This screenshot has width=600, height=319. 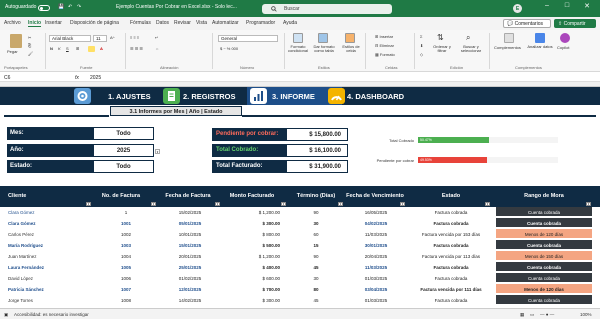 What do you see at coordinates (123, 133) in the screenshot?
I see `mes-select: Todo` at bounding box center [123, 133].